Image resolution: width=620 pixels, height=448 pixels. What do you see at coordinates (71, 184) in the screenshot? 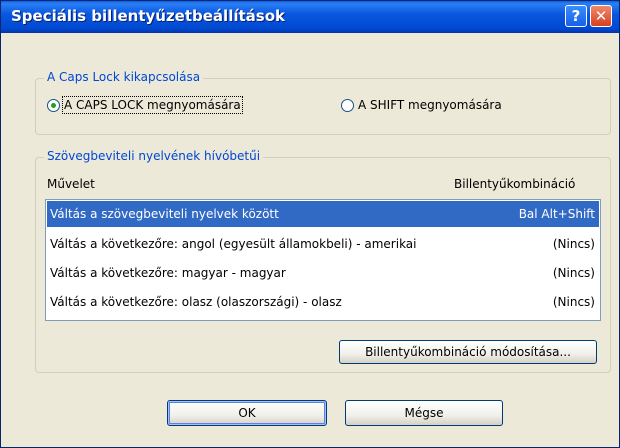
I see `column-header-action: Művelet` at bounding box center [71, 184].